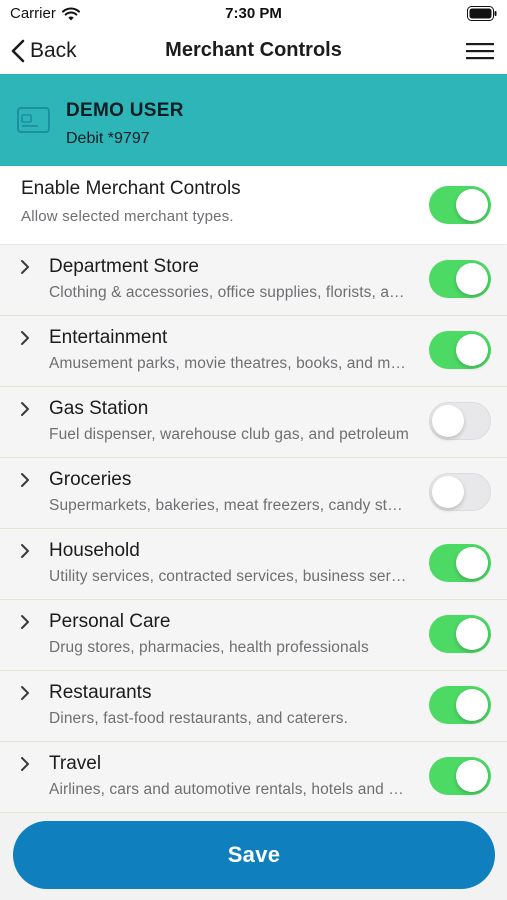  What do you see at coordinates (125, 110) in the screenshot?
I see `account-name: DEMO USER` at bounding box center [125, 110].